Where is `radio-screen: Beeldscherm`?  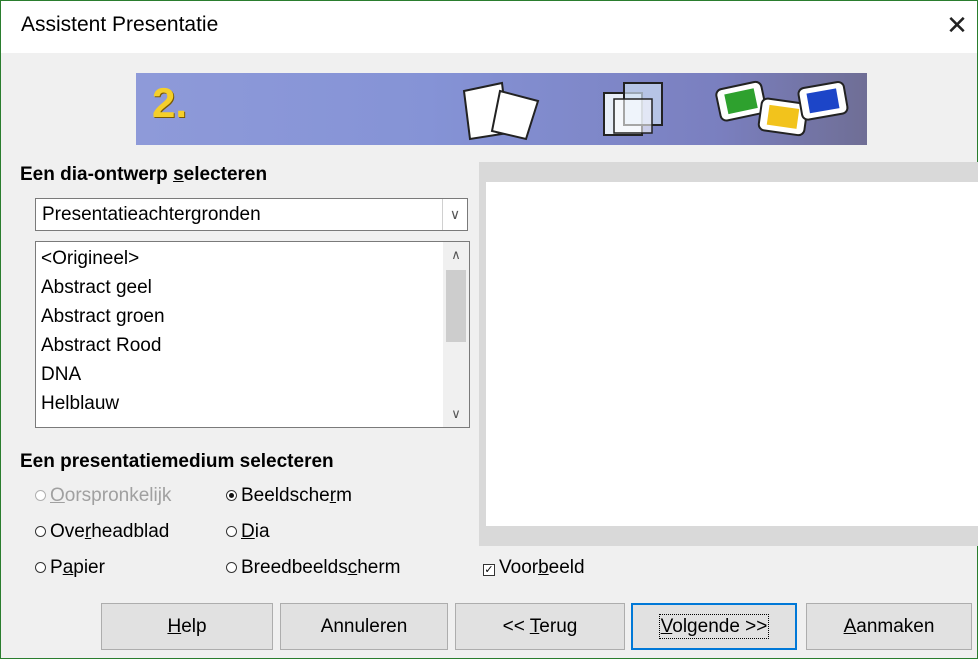 radio-screen: Beeldscherm is located at coordinates (289, 496).